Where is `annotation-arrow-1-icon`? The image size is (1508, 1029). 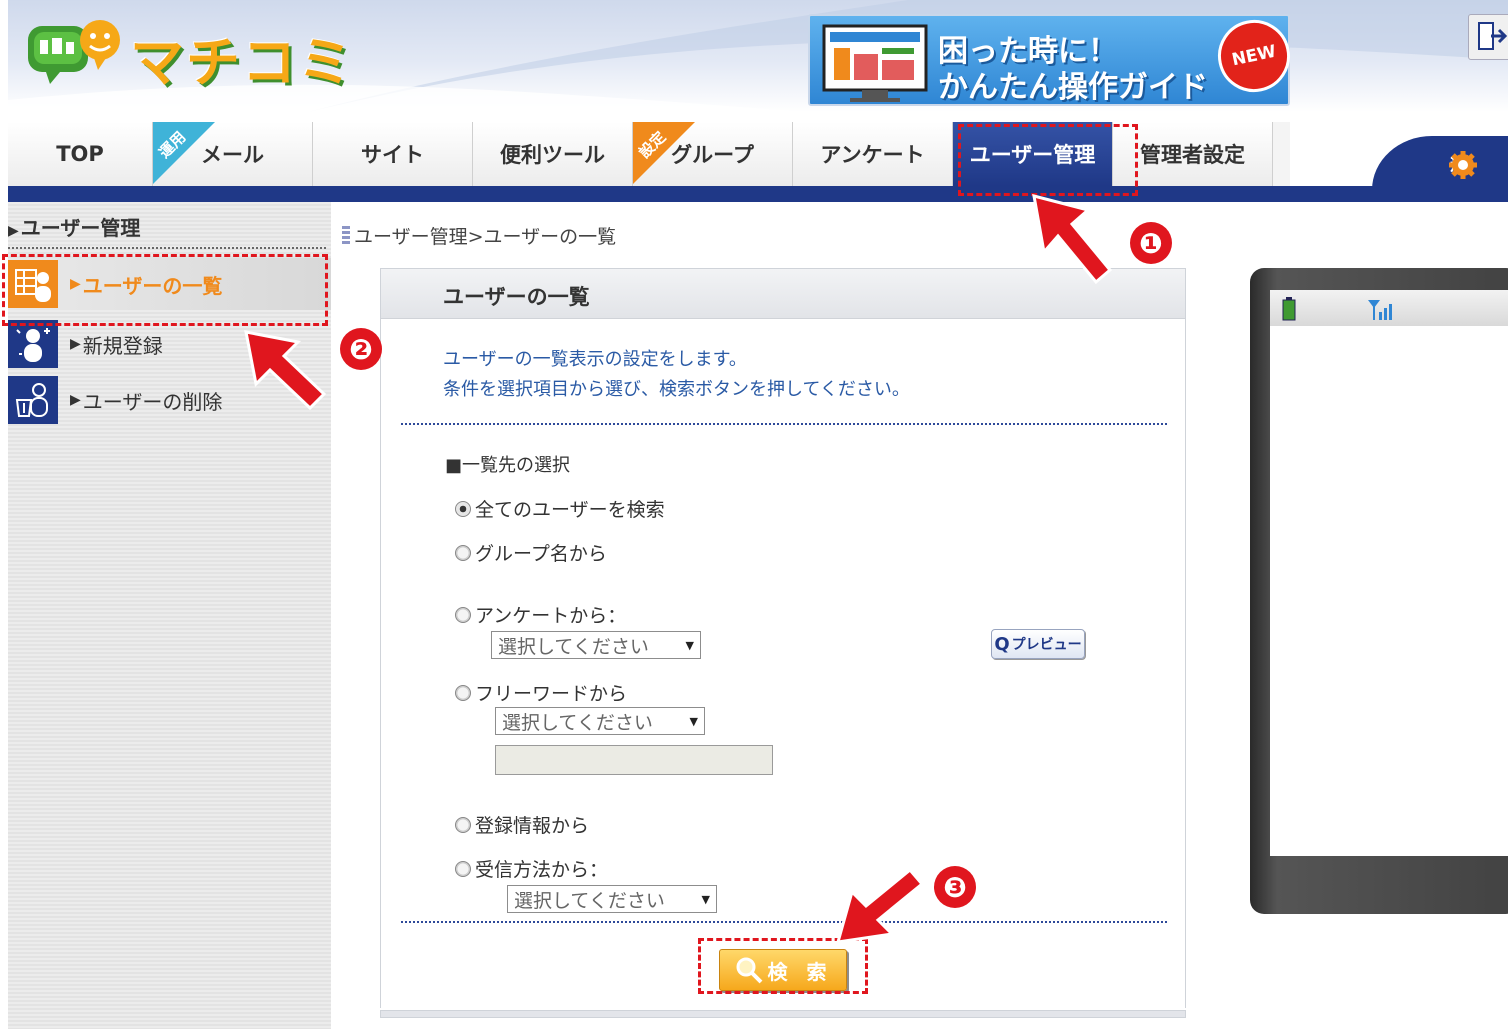
annotation-arrow-1-icon is located at coordinates (1072, 239).